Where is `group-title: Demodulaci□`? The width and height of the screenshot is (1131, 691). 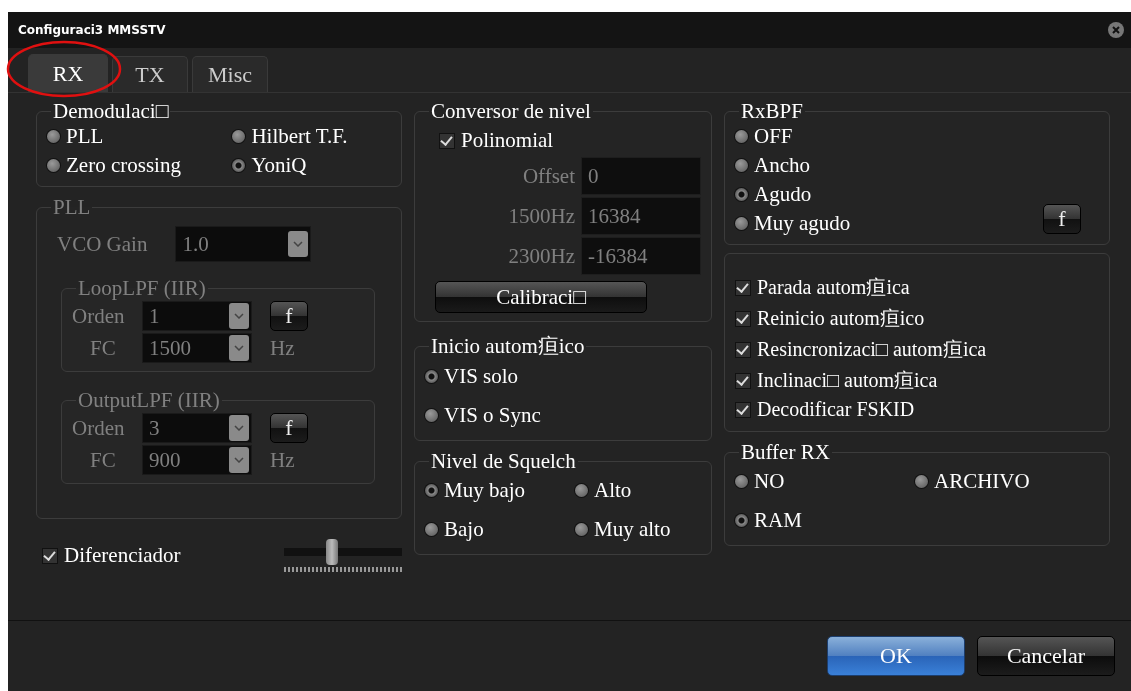 group-title: Demodulaci□ is located at coordinates (111, 111).